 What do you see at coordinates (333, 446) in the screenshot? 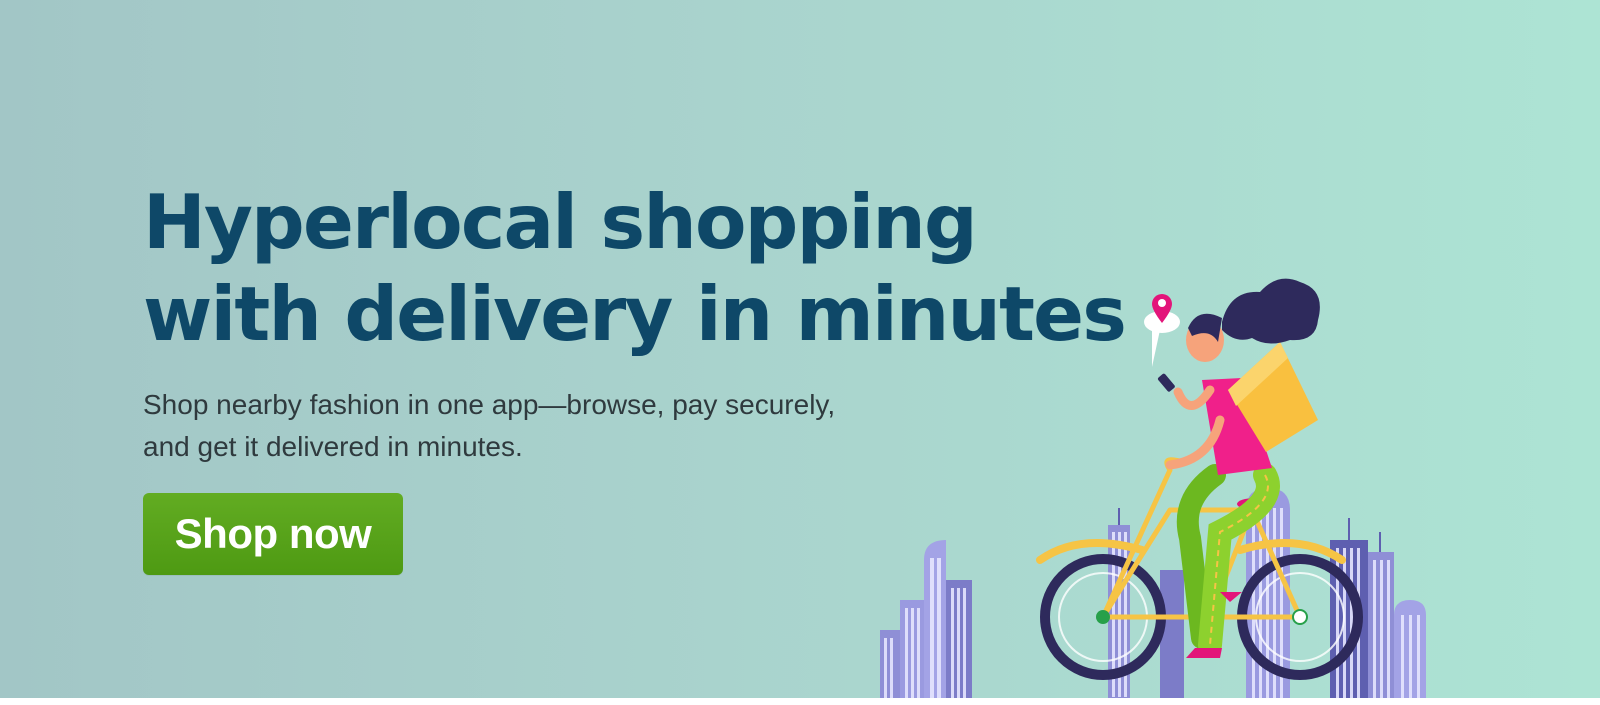
I see `subtext-line-2: and get it delivered in minutes.` at bounding box center [333, 446].